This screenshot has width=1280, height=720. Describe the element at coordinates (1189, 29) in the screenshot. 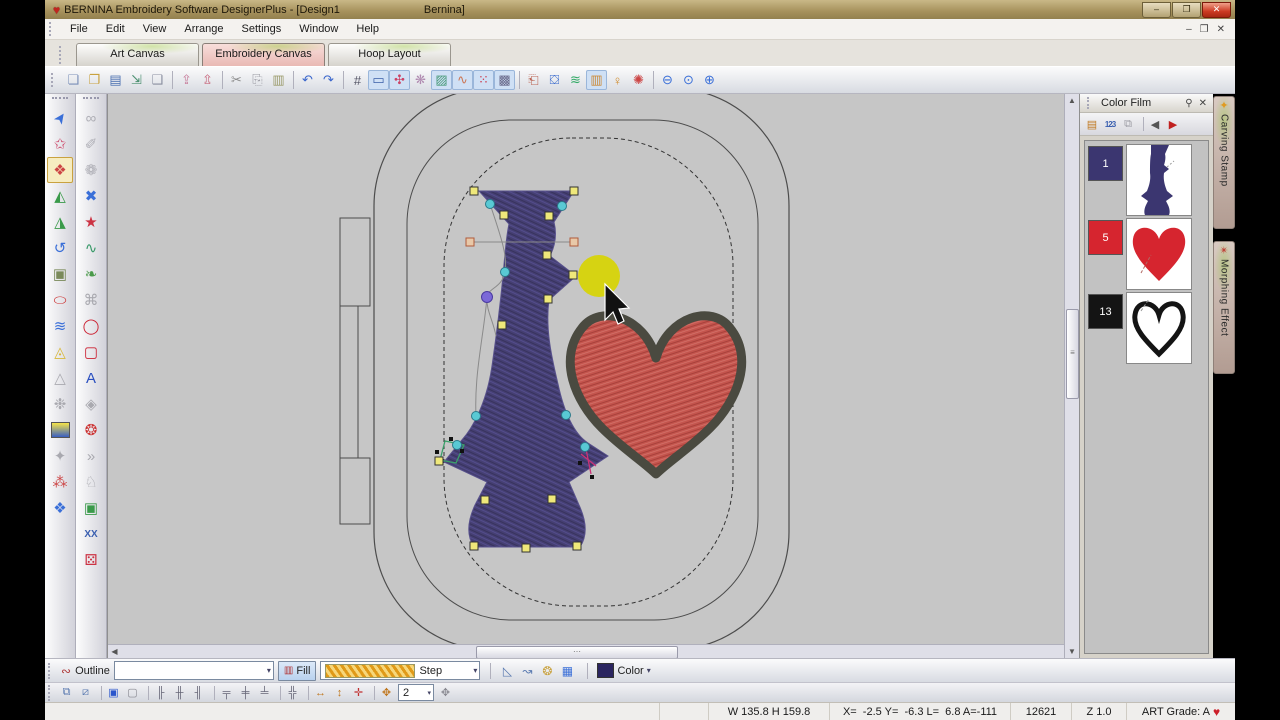

I see `doc-minimize-button: –` at that location.